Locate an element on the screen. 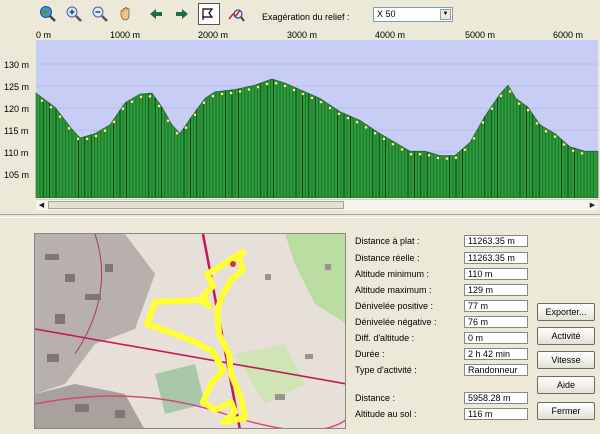 The height and width of the screenshot is (434, 600). stat-value: 76 m is located at coordinates (496, 322).